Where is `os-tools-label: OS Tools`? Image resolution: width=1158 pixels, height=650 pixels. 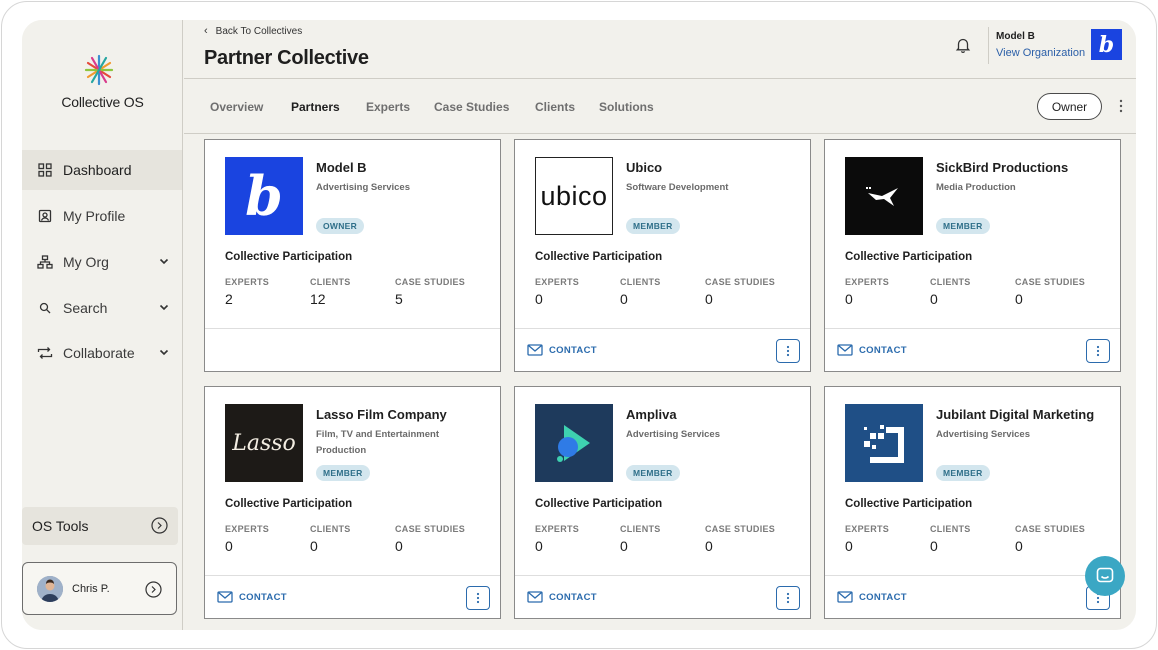 os-tools-label: OS Tools is located at coordinates (60, 526).